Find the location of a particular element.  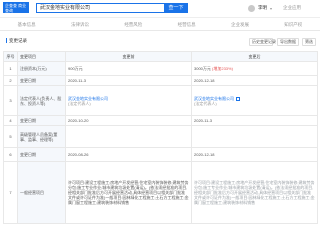

row-item: 一般经营项目 is located at coordinates (41, 192).